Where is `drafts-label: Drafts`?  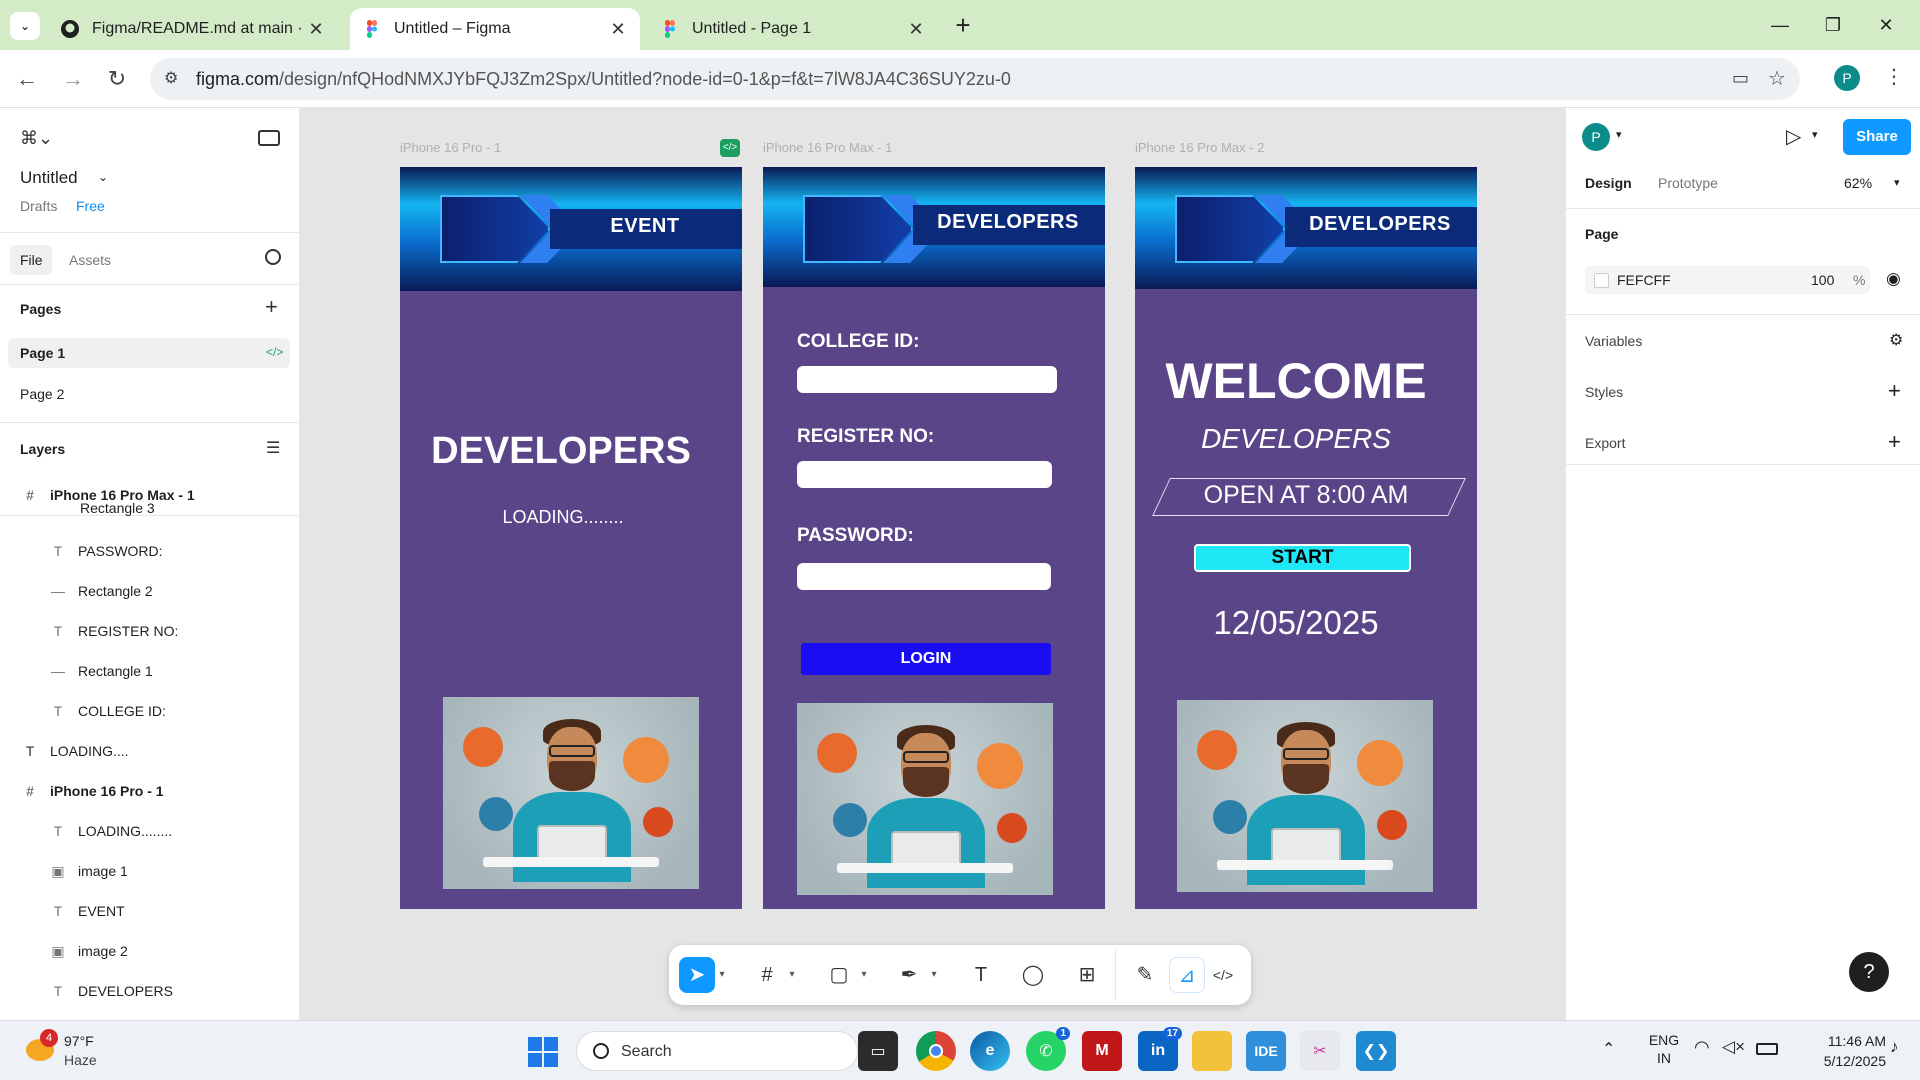
drafts-label: Drafts is located at coordinates (38, 206).